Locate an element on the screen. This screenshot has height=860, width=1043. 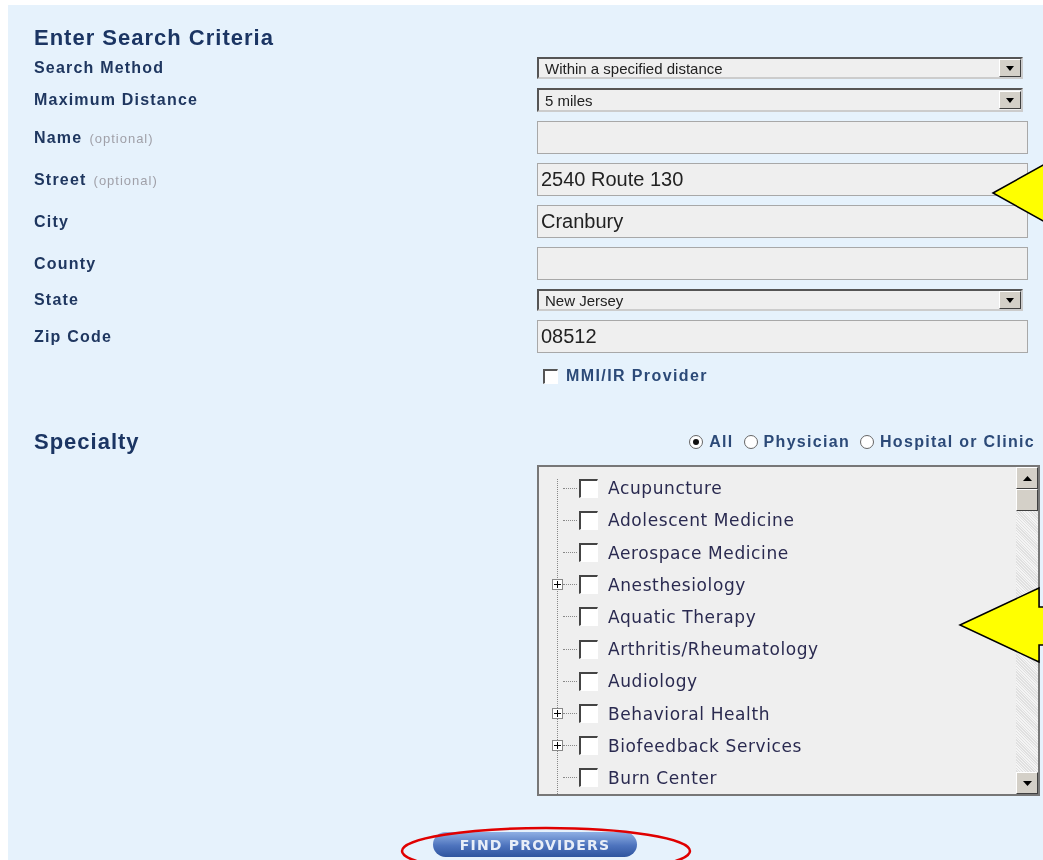
tree-item-label: Aerospace Medicine is located at coordinates (698, 552).